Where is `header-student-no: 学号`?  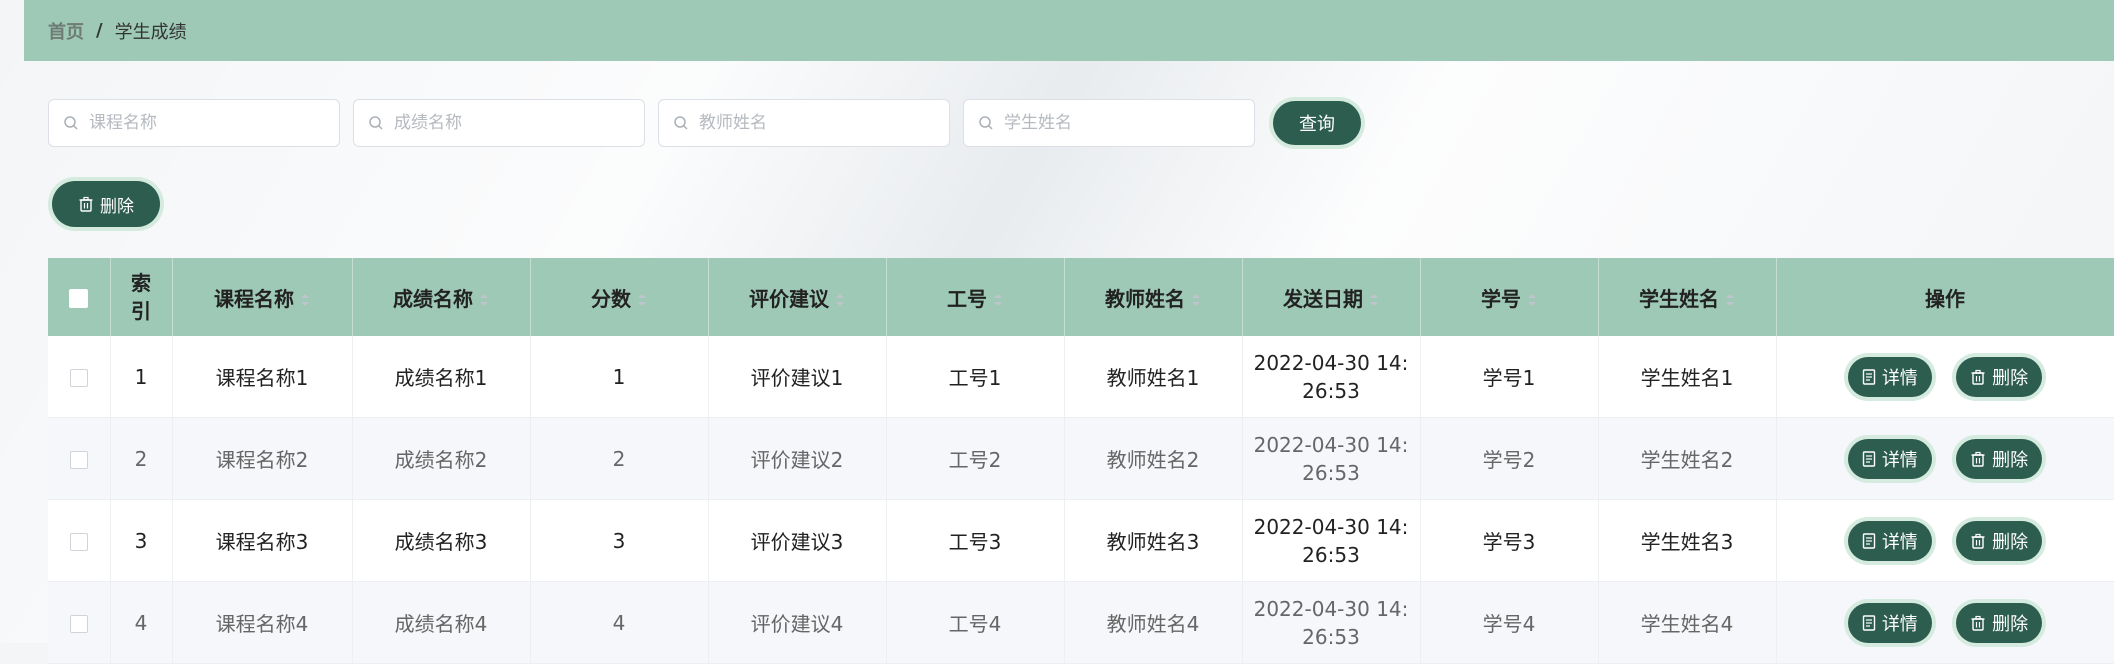 header-student-no: 学号 is located at coordinates (1509, 297).